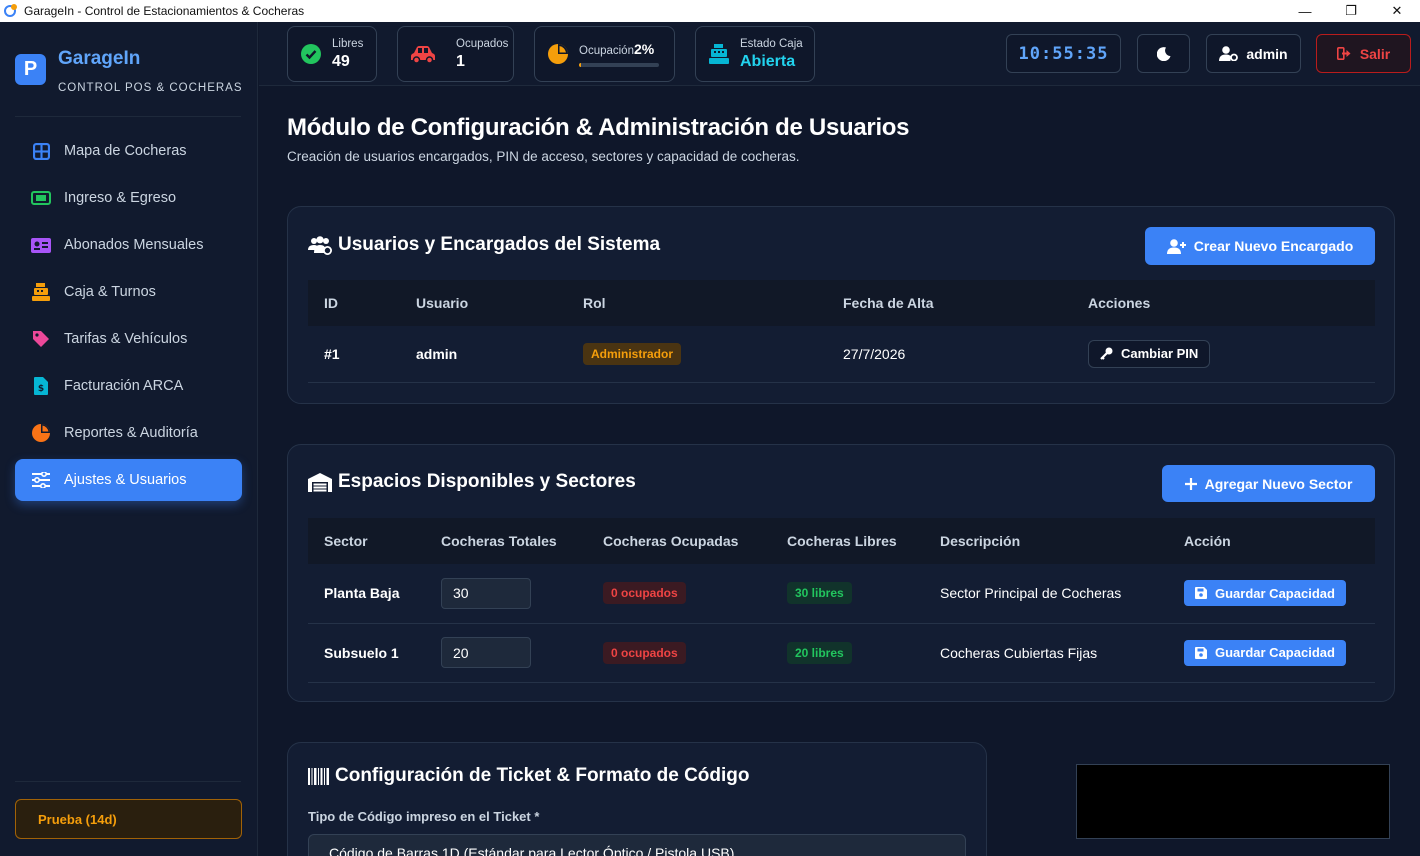  Describe the element at coordinates (606, 51) in the screenshot. I see `stat-label: Ocupación` at that location.